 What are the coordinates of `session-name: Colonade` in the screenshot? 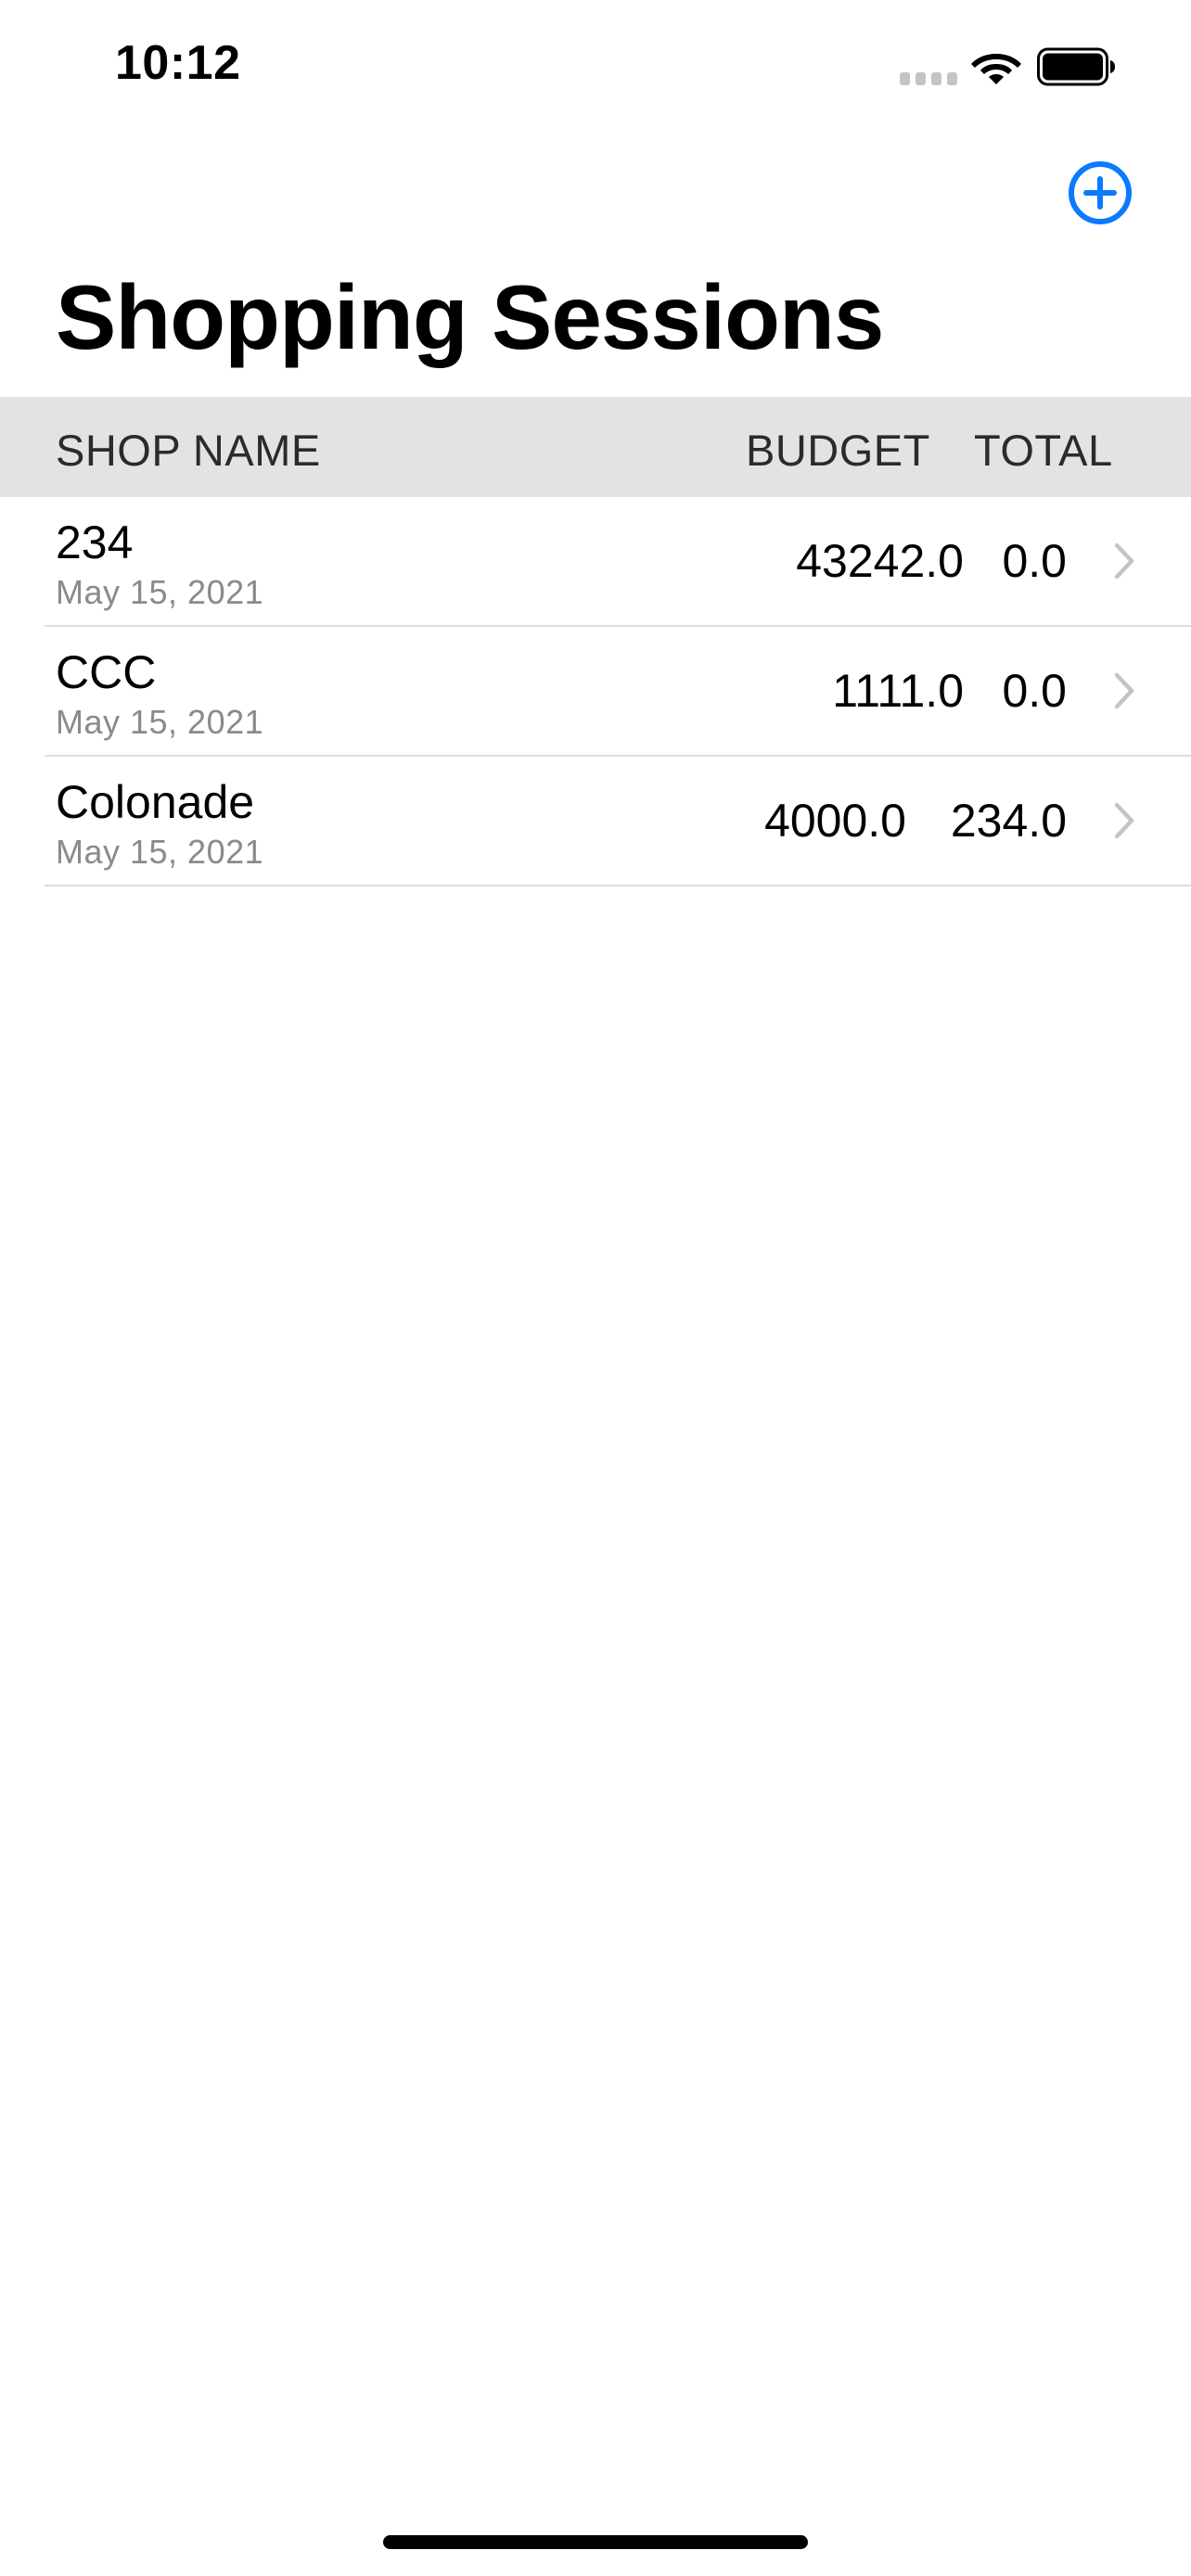 It's located at (155, 802).